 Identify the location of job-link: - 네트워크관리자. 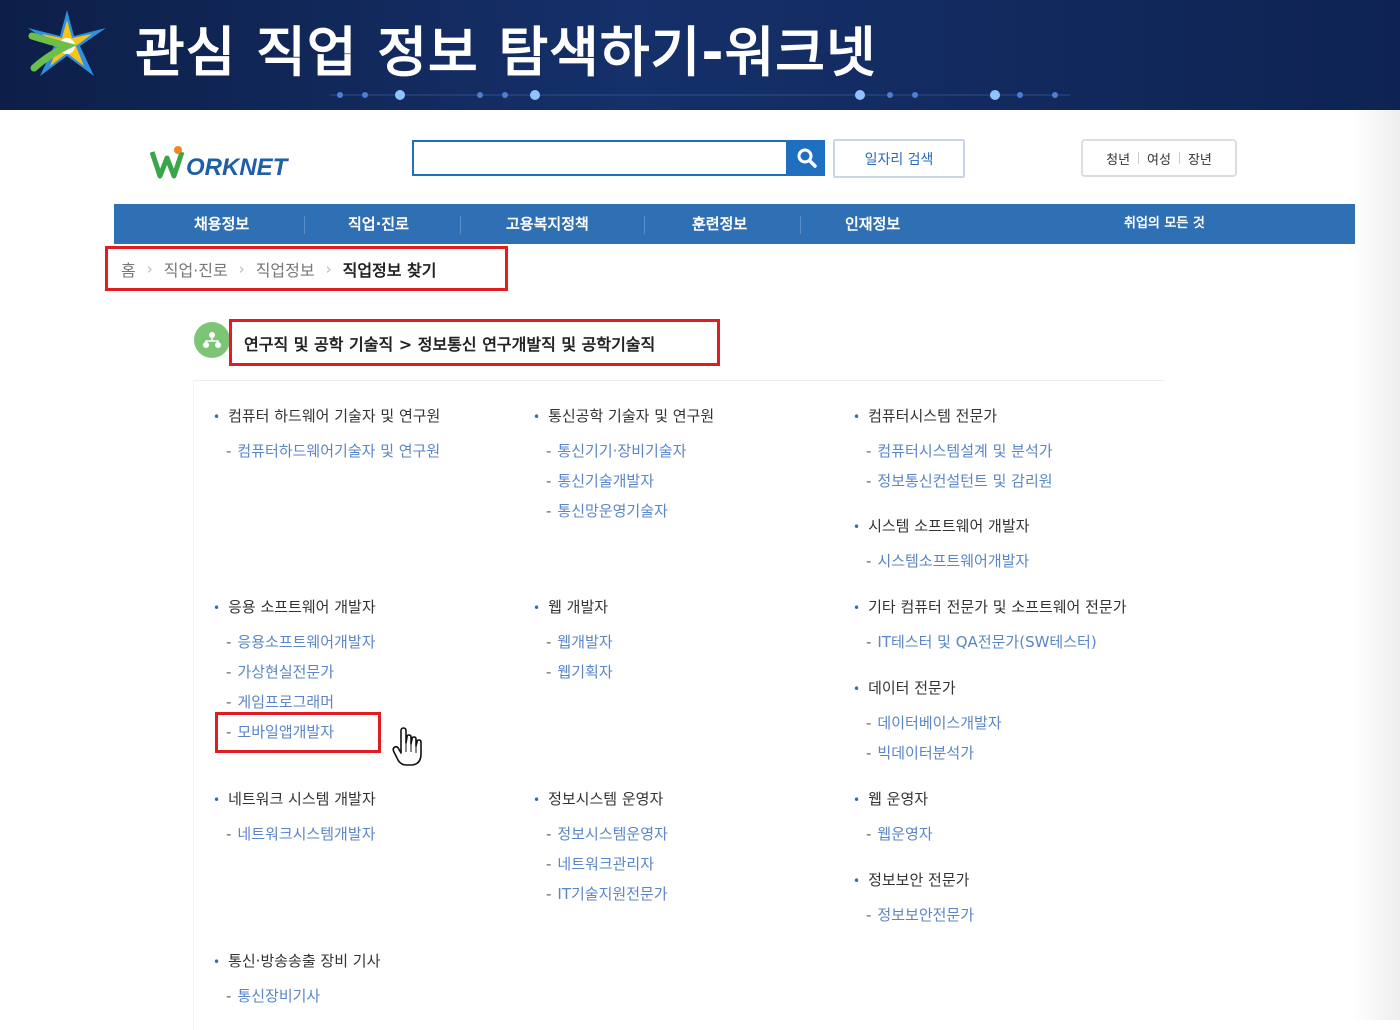
(600, 864).